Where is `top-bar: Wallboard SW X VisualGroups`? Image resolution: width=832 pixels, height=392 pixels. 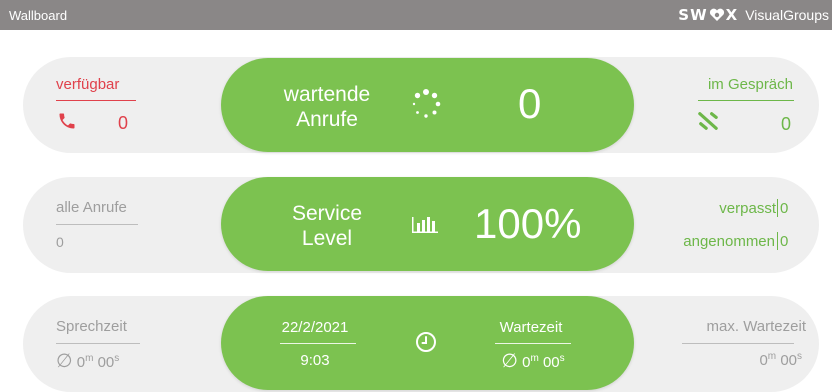 top-bar: Wallboard SW X VisualGroups is located at coordinates (416, 15).